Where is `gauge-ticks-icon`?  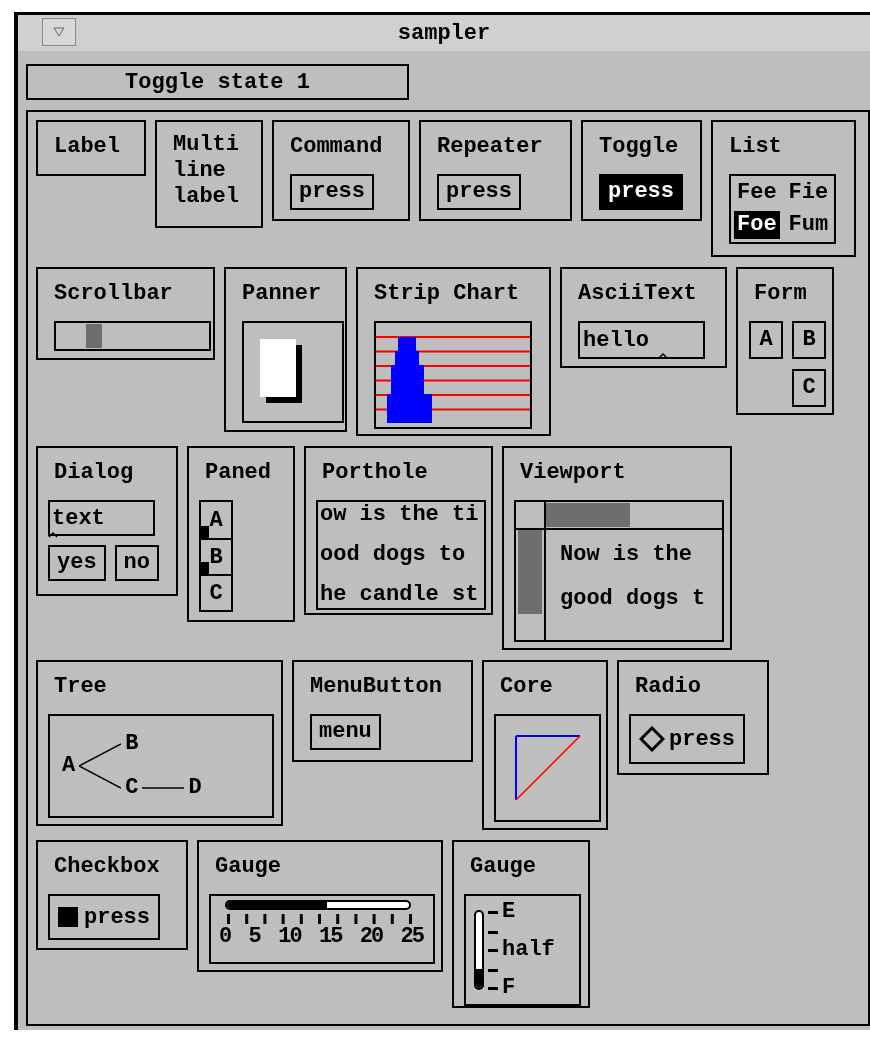 gauge-ticks-icon is located at coordinates (320, 919).